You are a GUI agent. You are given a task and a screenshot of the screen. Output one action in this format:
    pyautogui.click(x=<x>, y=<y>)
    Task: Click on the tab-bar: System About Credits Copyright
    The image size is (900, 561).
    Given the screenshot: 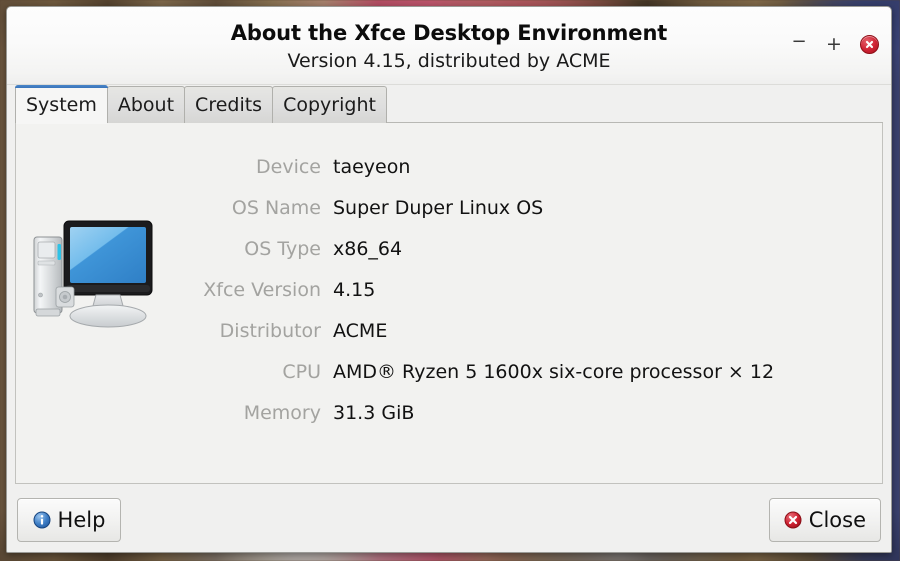 What is the action you would take?
    pyautogui.click(x=449, y=104)
    